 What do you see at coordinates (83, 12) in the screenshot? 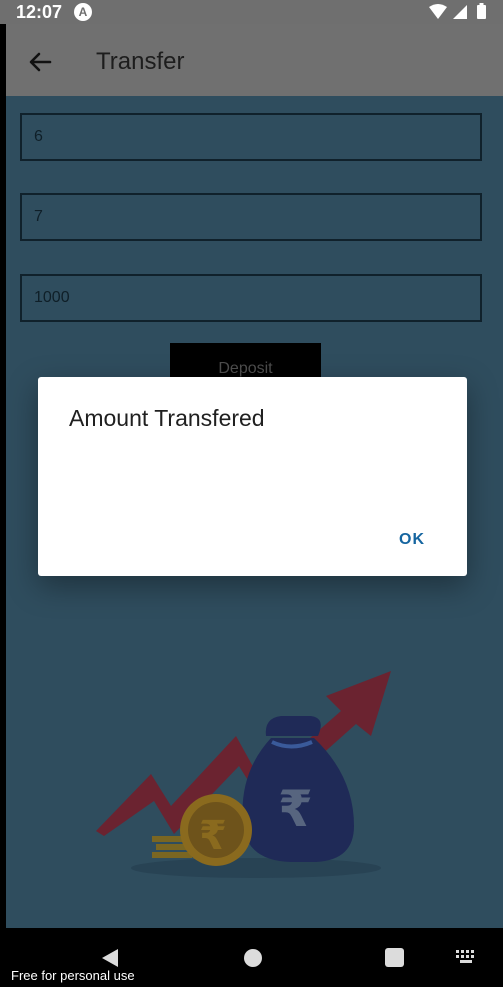
I see `app-notification-icon: A` at bounding box center [83, 12].